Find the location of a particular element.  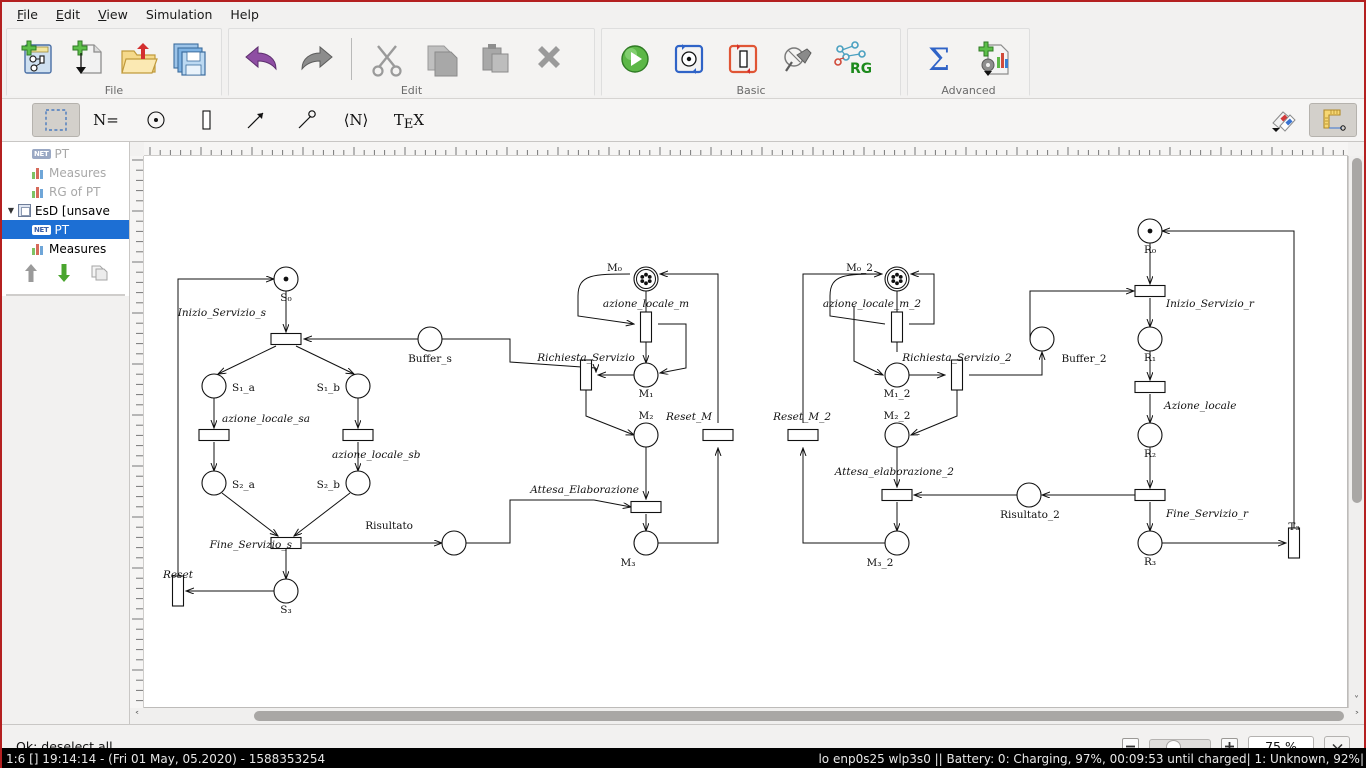

horizontal-scroll-thumb is located at coordinates (799, 716).